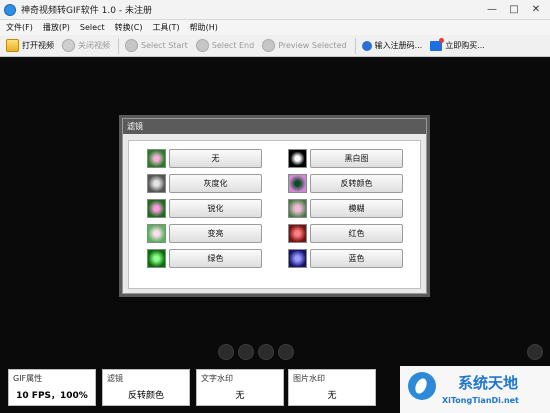 The height and width of the screenshot is (413, 550). I want to click on play-icon, so click(226, 352).